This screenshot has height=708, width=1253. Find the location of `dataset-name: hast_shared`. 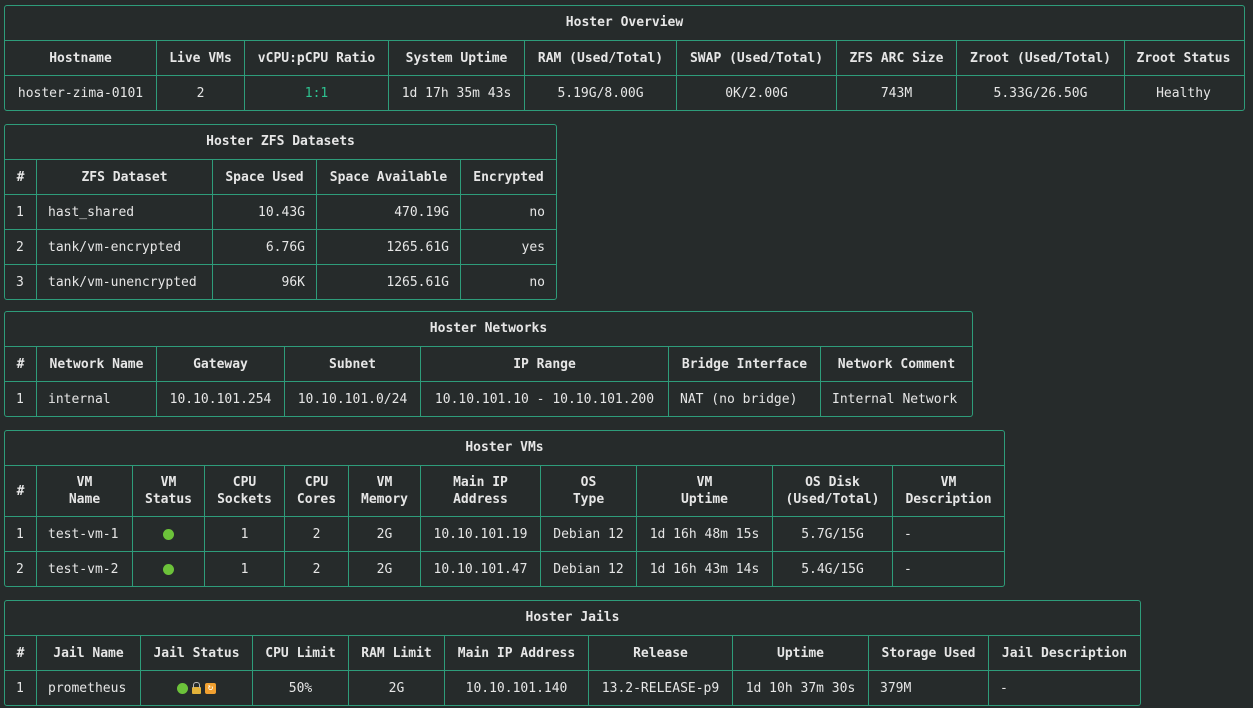

dataset-name: hast_shared is located at coordinates (125, 212).